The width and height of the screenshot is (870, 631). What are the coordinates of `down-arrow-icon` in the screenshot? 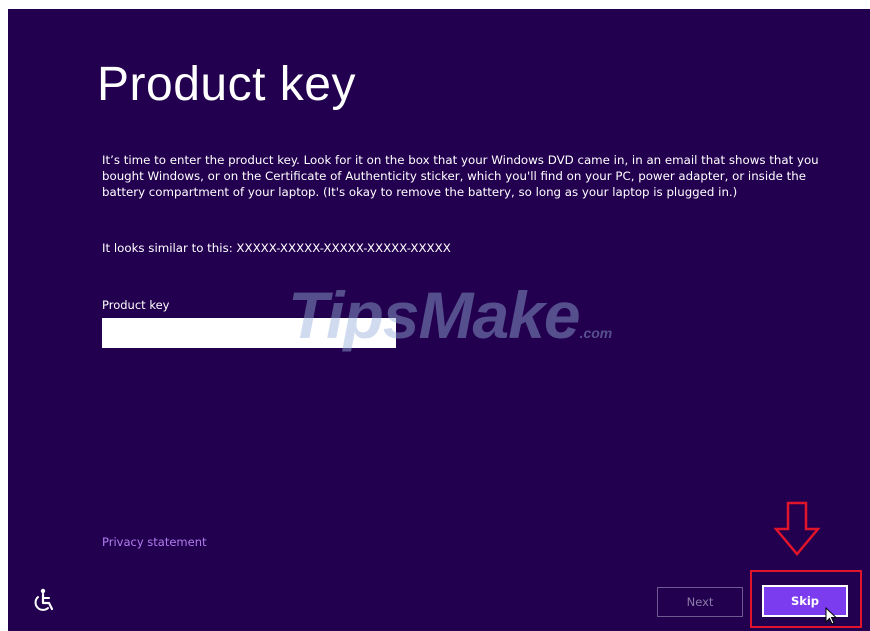 It's located at (797, 528).